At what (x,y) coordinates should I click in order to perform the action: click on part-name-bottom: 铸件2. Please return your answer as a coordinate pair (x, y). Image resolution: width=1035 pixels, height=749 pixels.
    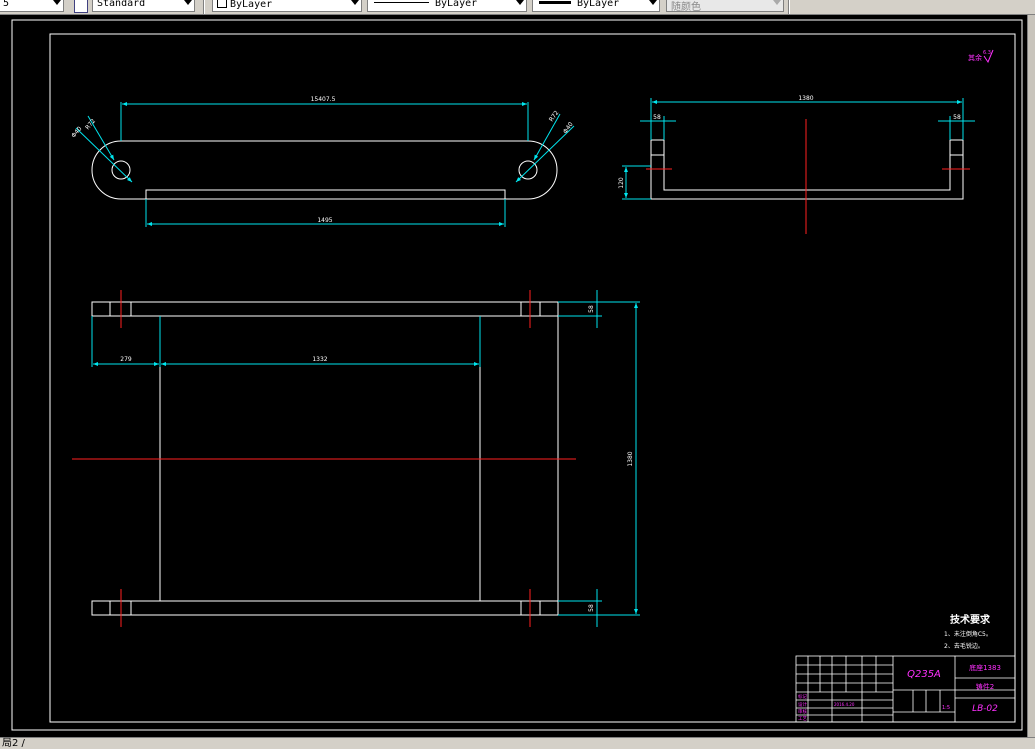
    Looking at the image, I should click on (985, 686).